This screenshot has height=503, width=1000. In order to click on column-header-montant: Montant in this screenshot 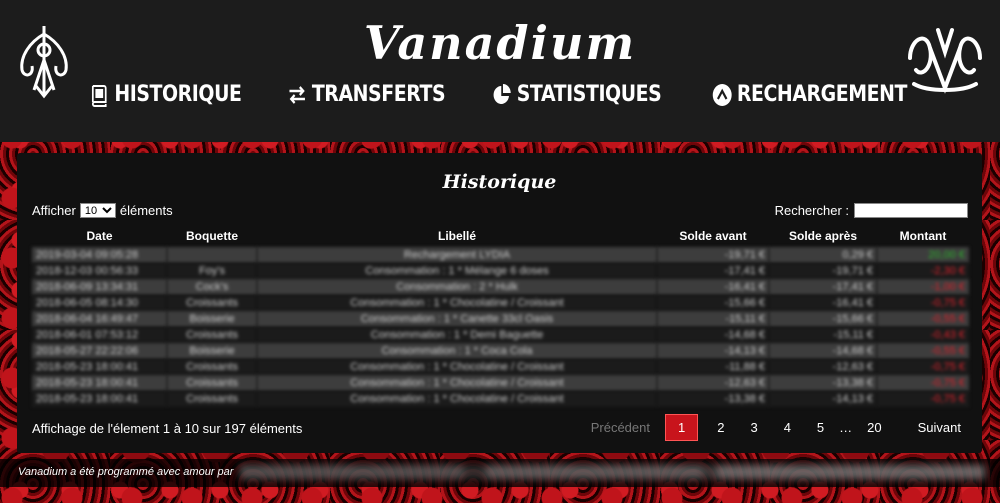, I will do `click(923, 236)`.